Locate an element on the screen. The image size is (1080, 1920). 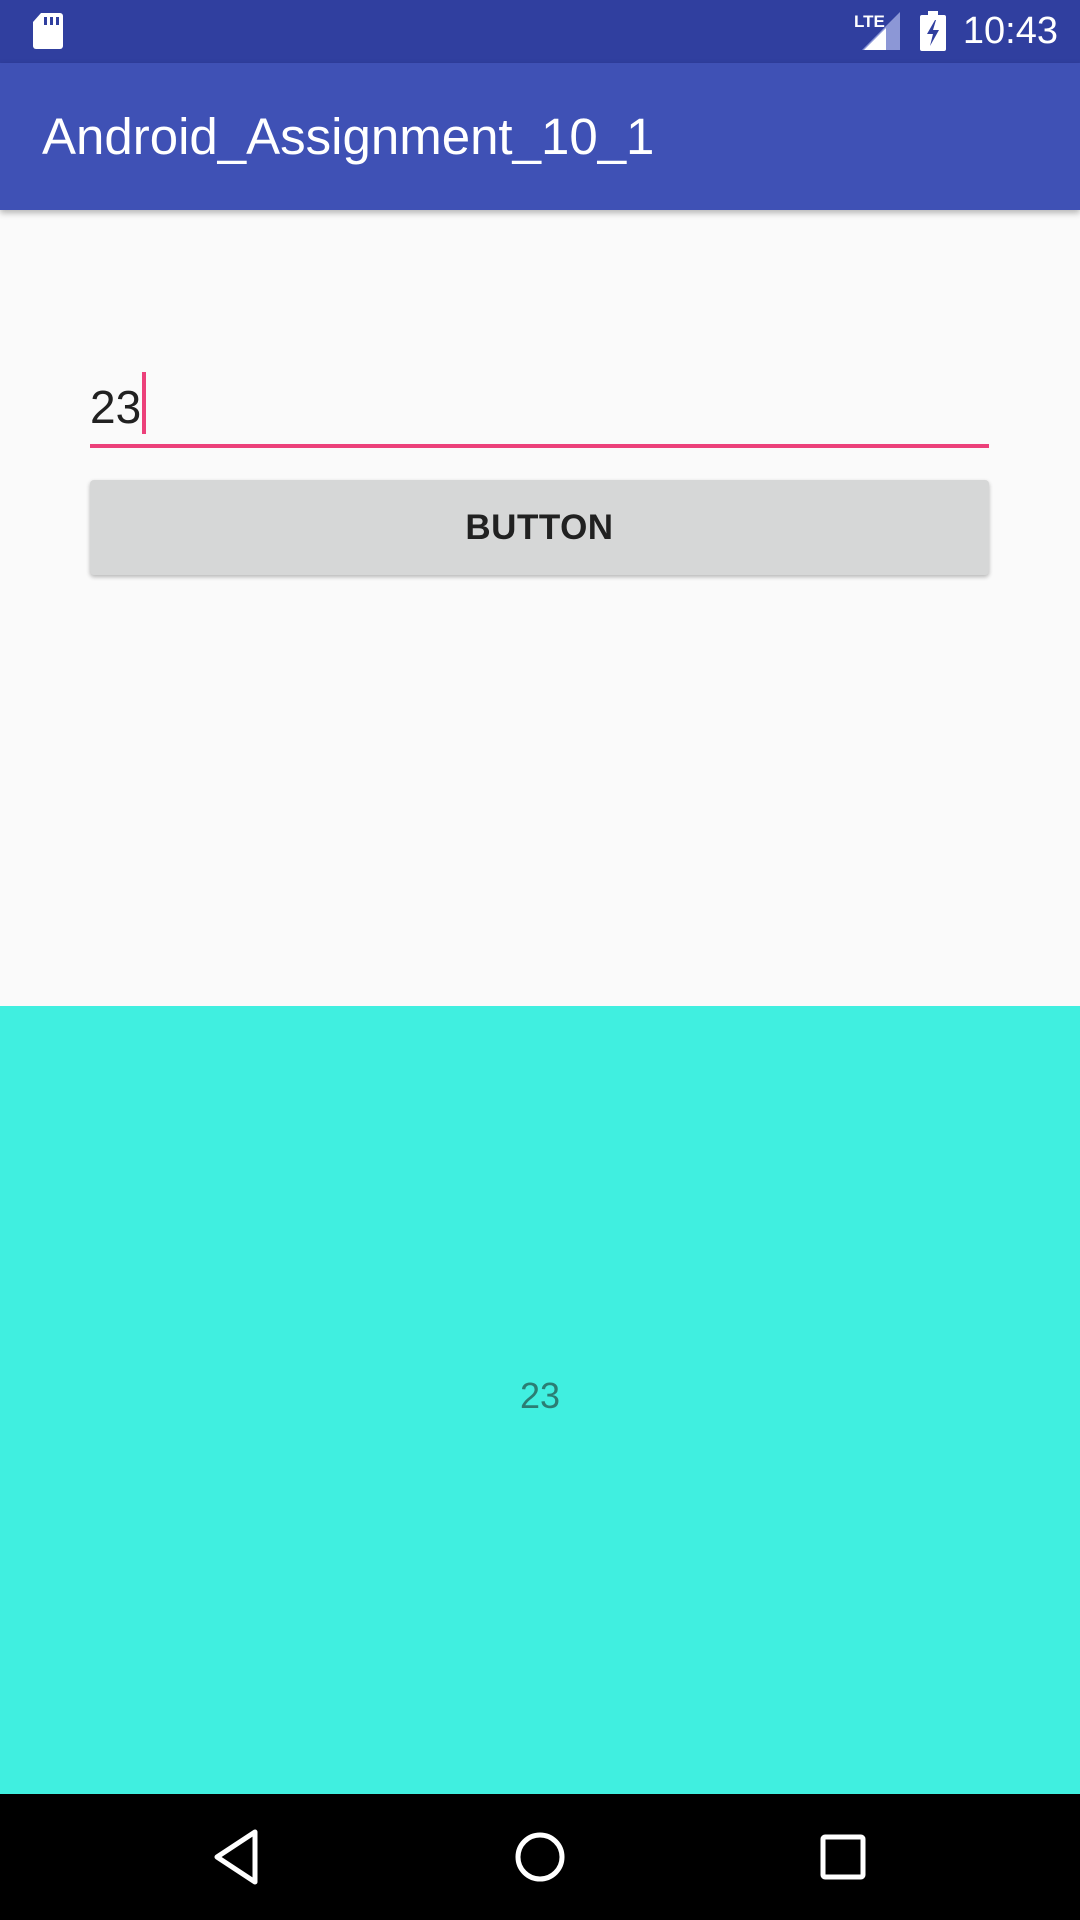
input-underline is located at coordinates (539, 446).